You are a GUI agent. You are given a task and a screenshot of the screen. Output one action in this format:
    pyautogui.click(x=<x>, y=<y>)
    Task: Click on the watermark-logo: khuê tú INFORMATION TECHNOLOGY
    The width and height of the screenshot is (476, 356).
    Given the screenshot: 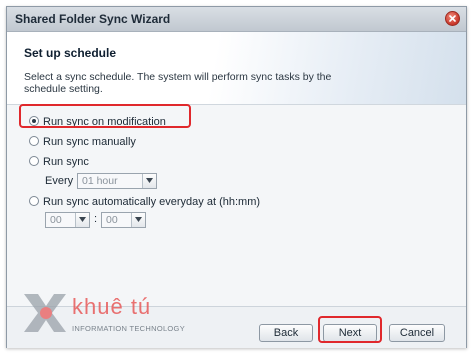 What is the action you would take?
    pyautogui.click(x=105, y=313)
    